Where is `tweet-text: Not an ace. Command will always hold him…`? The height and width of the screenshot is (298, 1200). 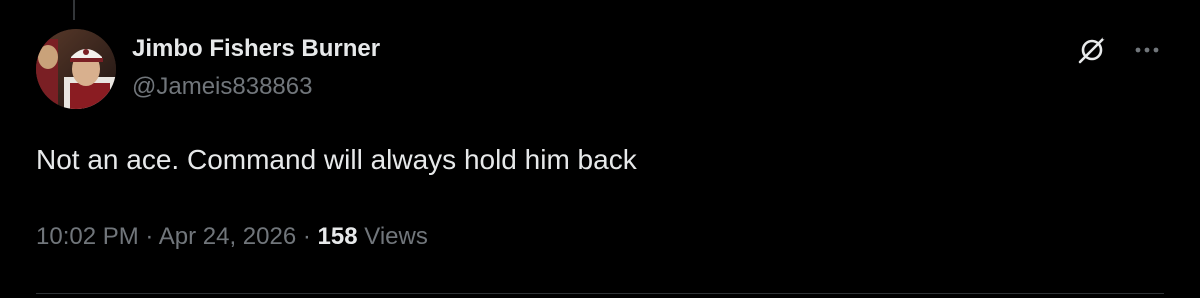 tweet-text: Not an ace. Command will always hold him… is located at coordinates (336, 159).